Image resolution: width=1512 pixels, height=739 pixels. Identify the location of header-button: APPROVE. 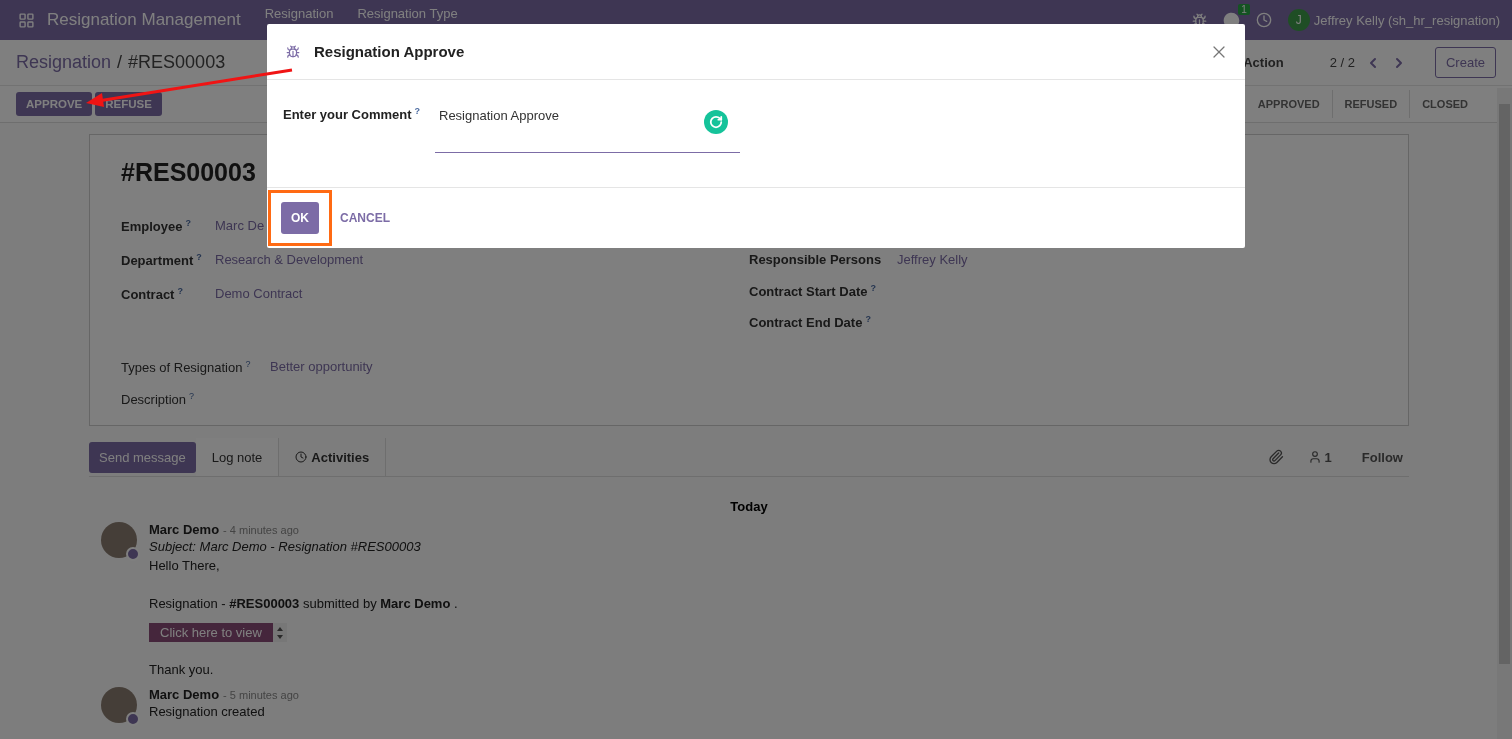
(54, 104).